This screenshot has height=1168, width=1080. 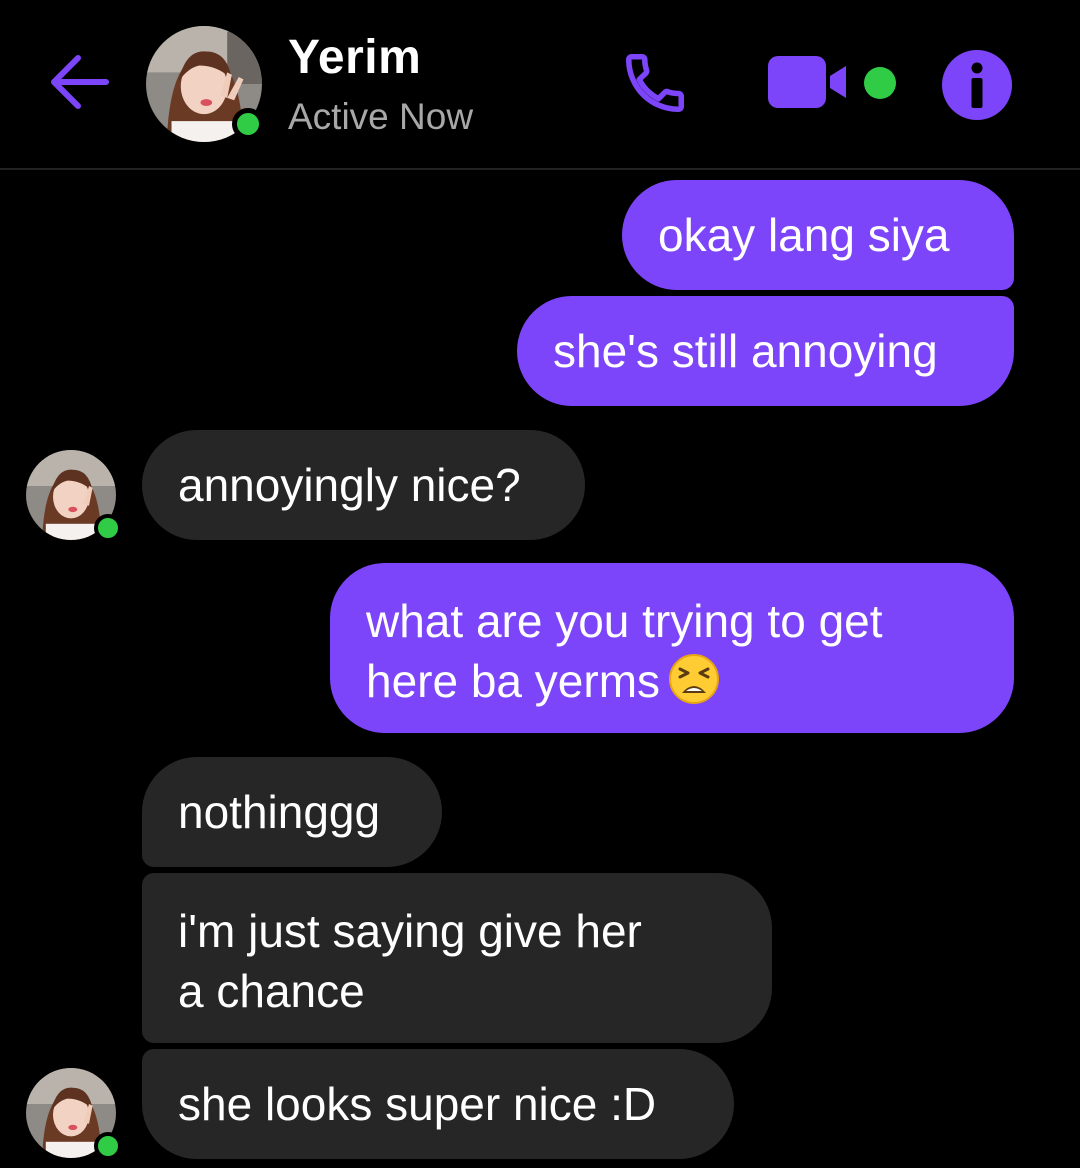 I want to click on message-bubble-sent: okay lang siya, so click(x=818, y=235).